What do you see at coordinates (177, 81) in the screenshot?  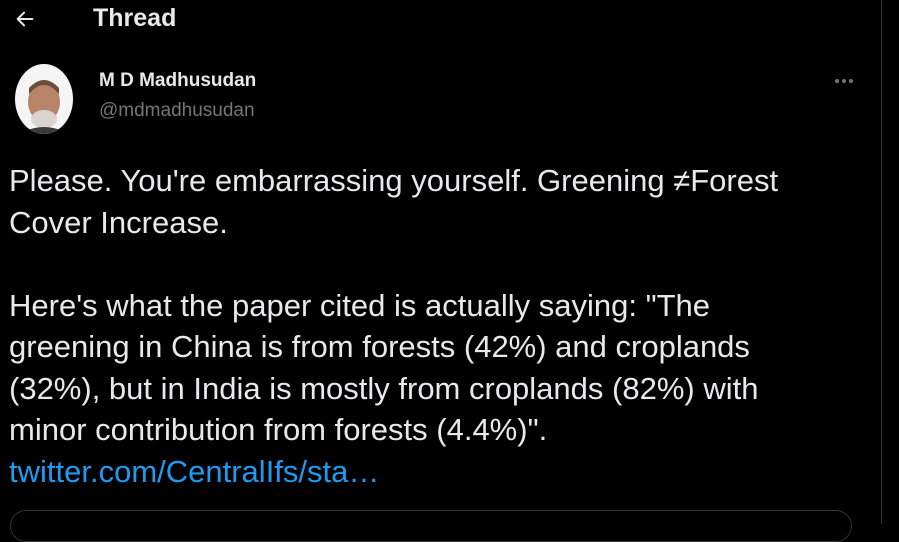 I see `author-name: M D Madhusudan` at bounding box center [177, 81].